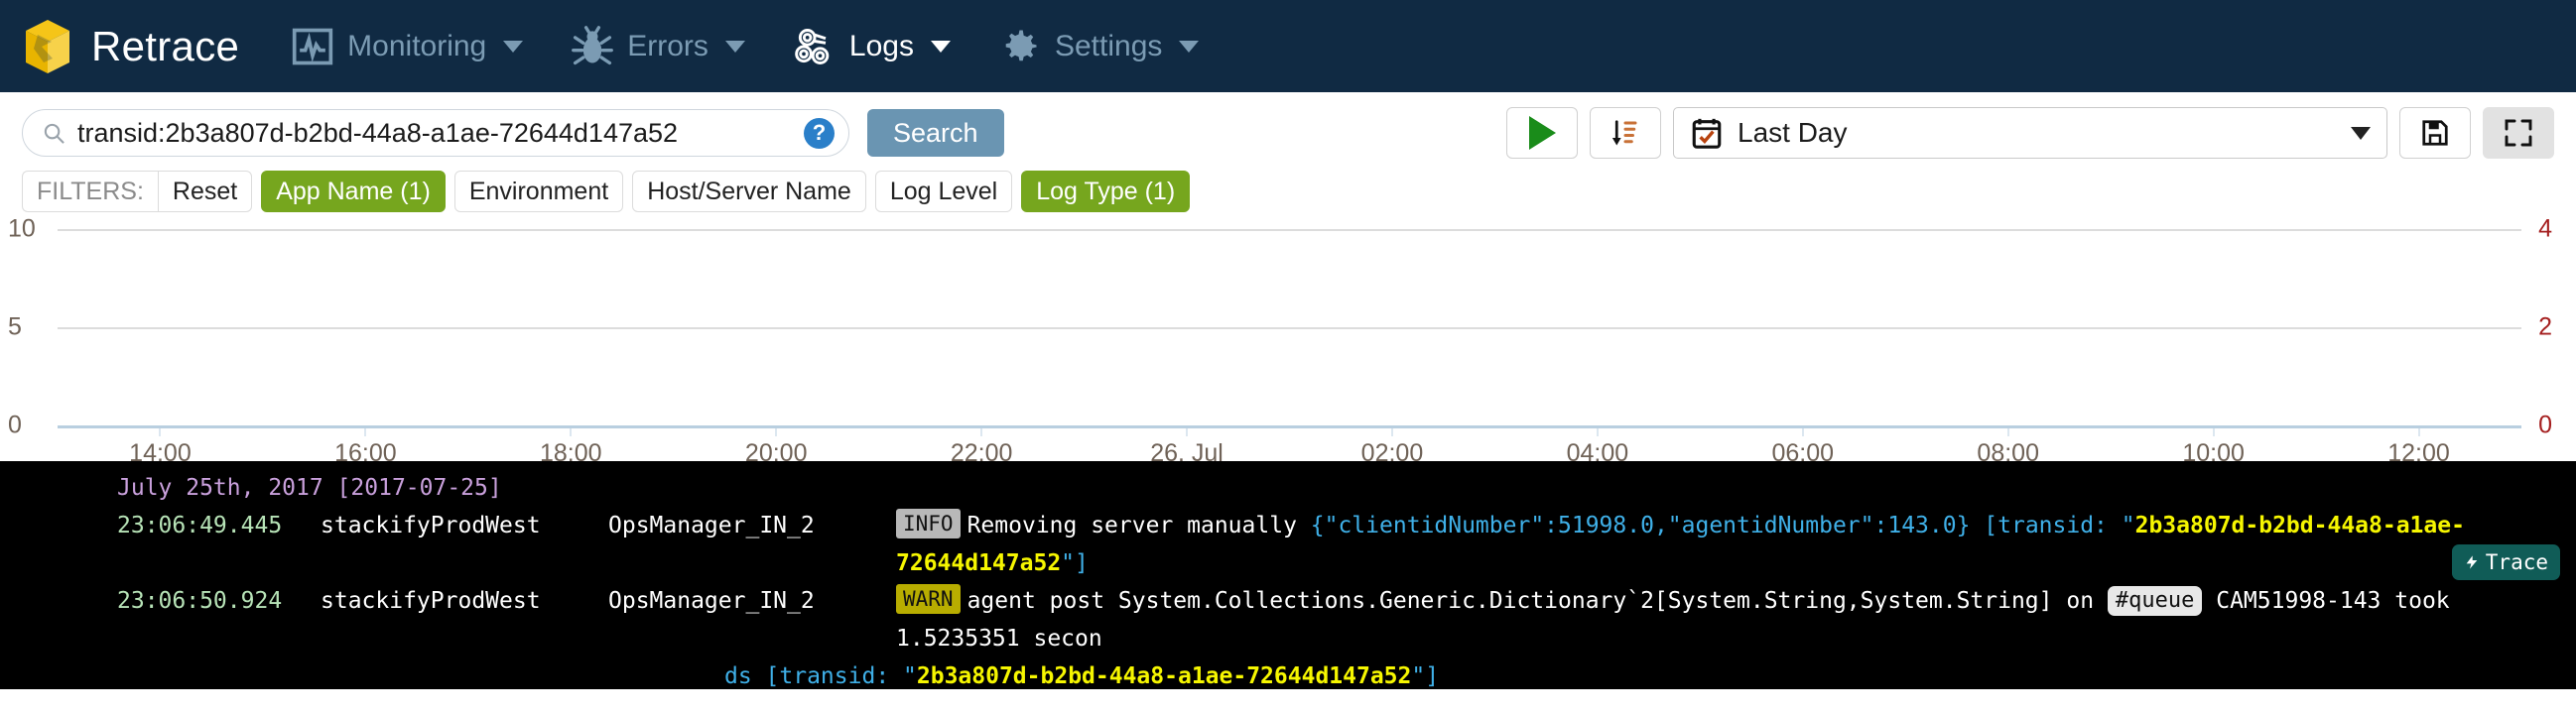 The image size is (2576, 716). I want to click on brand-home-link: Retrace, so click(131, 46).